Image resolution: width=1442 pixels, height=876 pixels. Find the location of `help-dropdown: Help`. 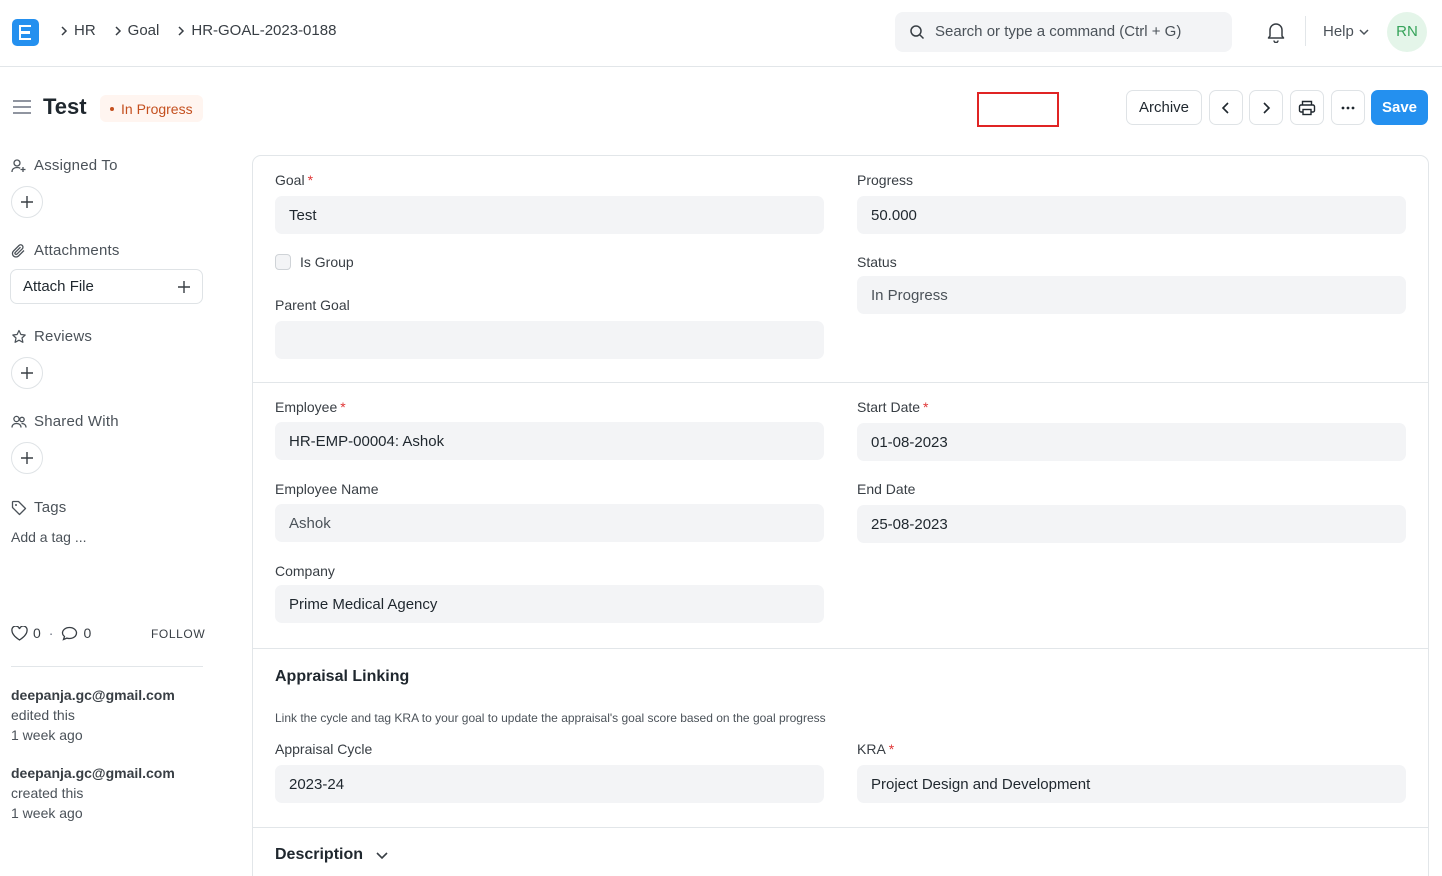

help-dropdown: Help is located at coordinates (1346, 31).